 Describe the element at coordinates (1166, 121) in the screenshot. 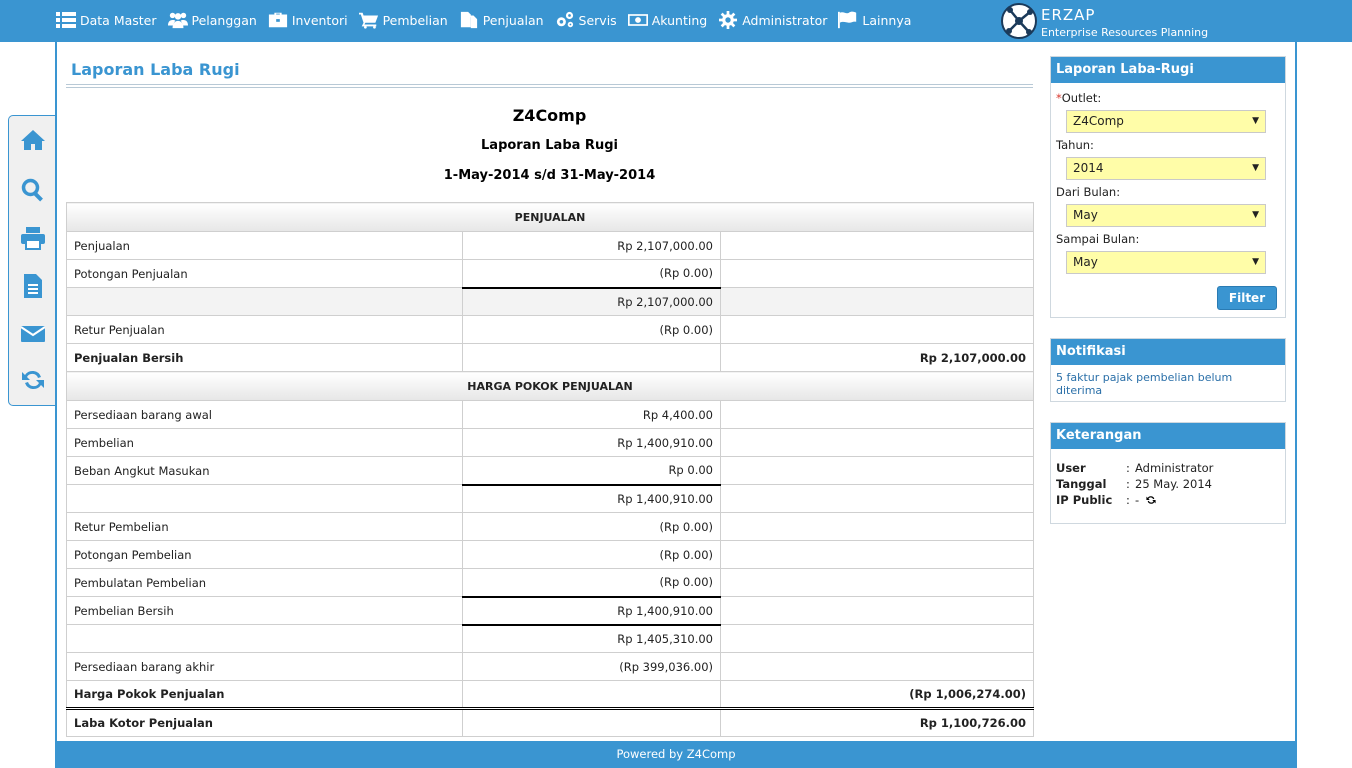

I see `outlet-select: Z4Comp ▼` at that location.